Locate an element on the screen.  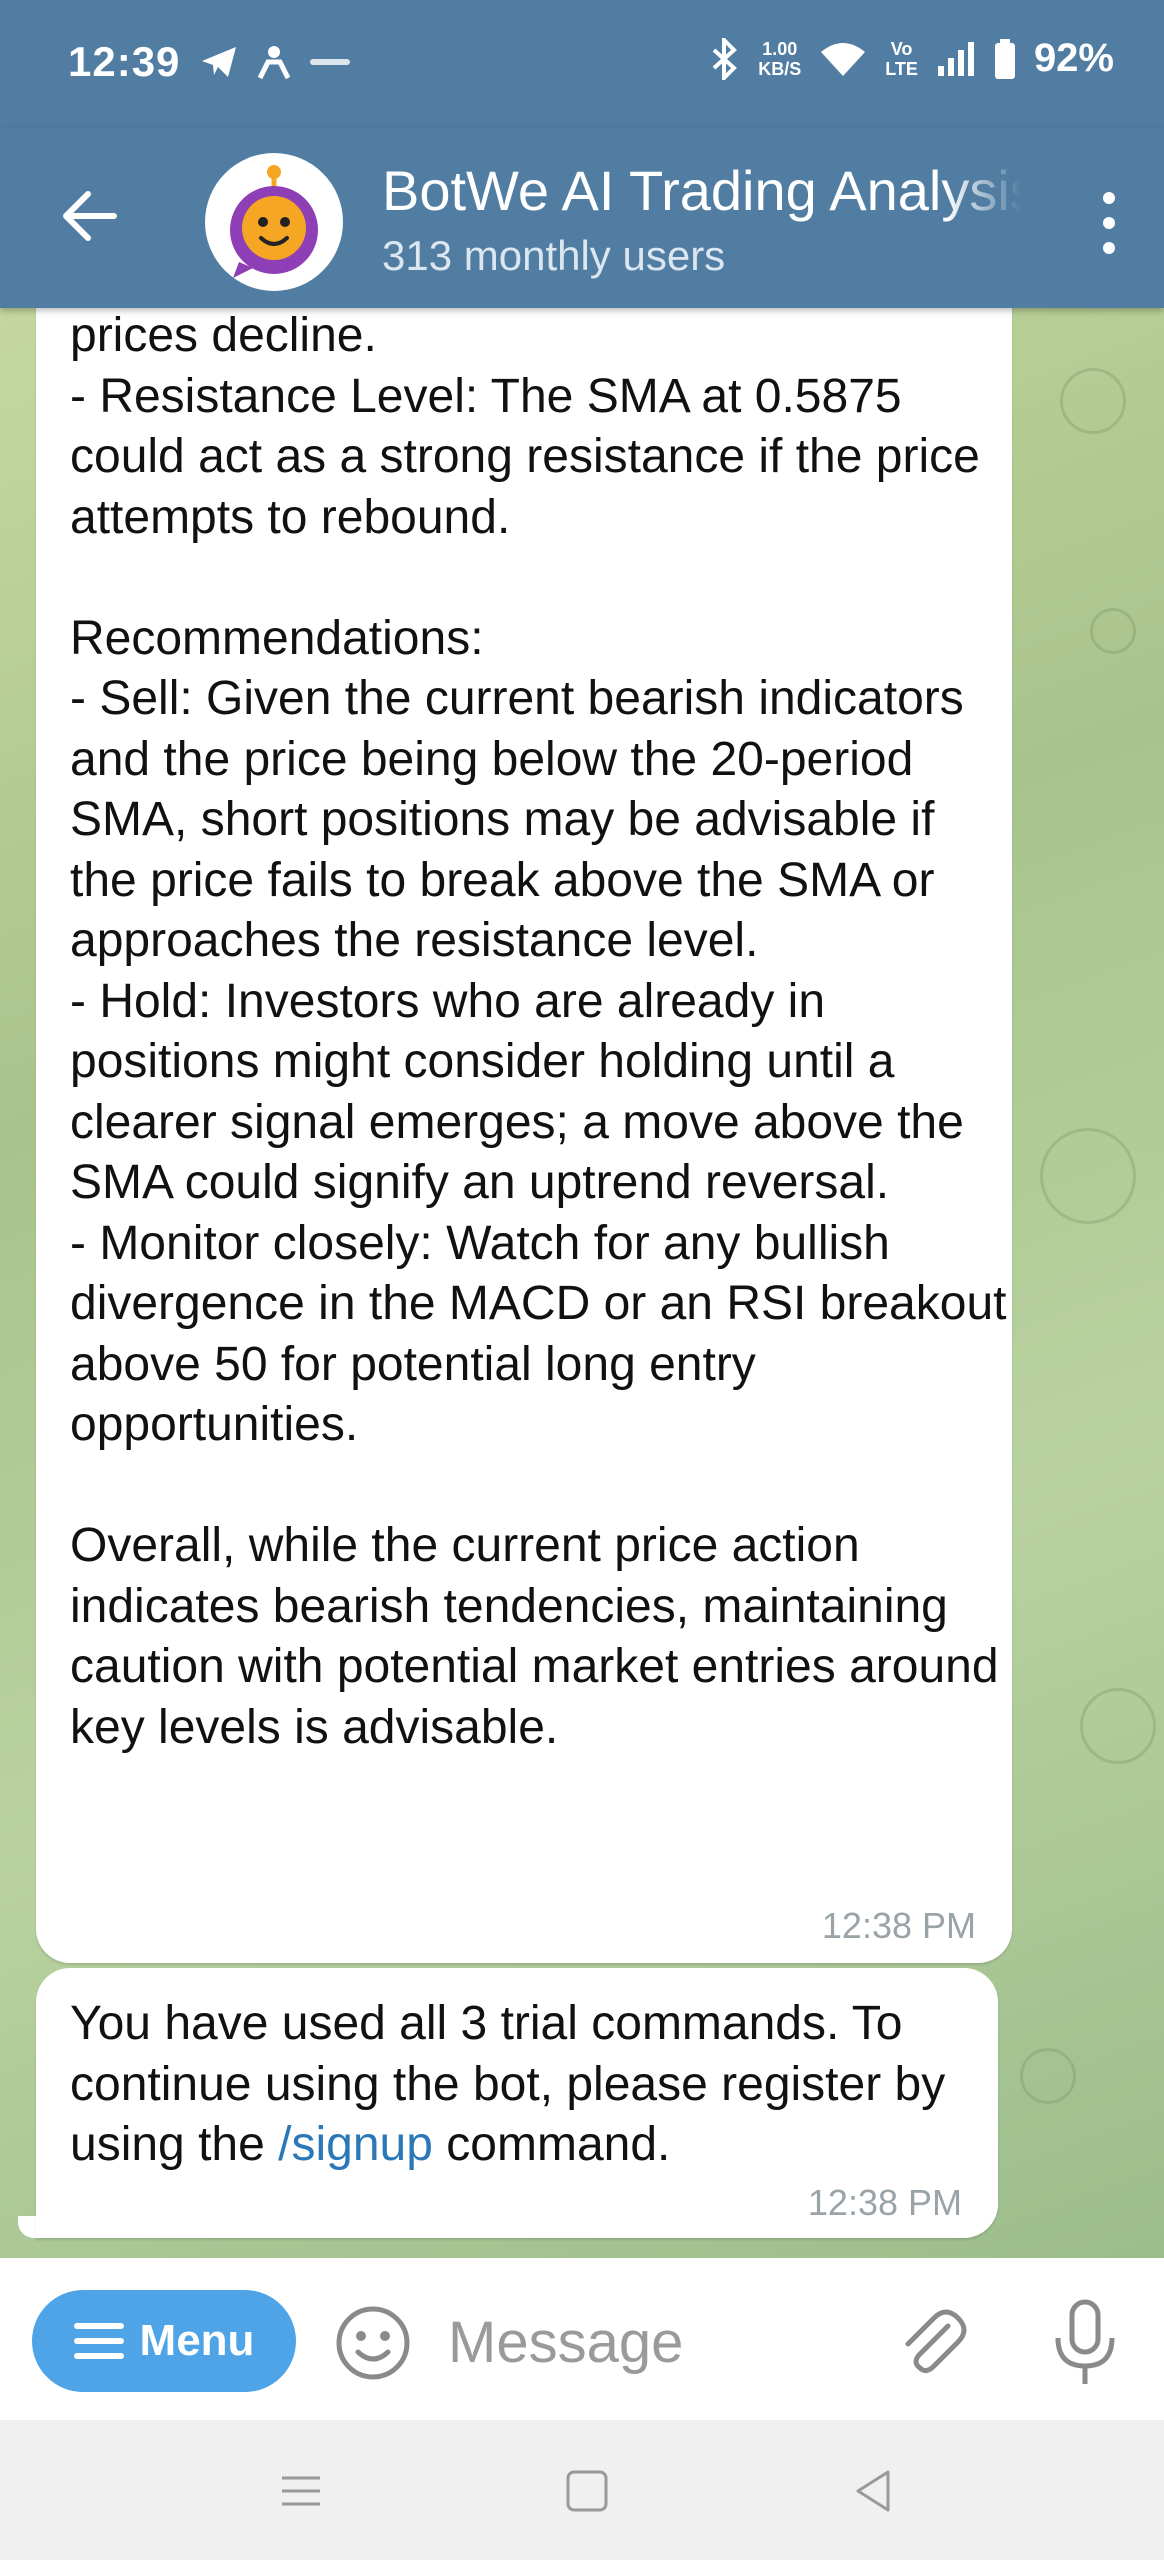
system-navigation-bar is located at coordinates (582, 2490).